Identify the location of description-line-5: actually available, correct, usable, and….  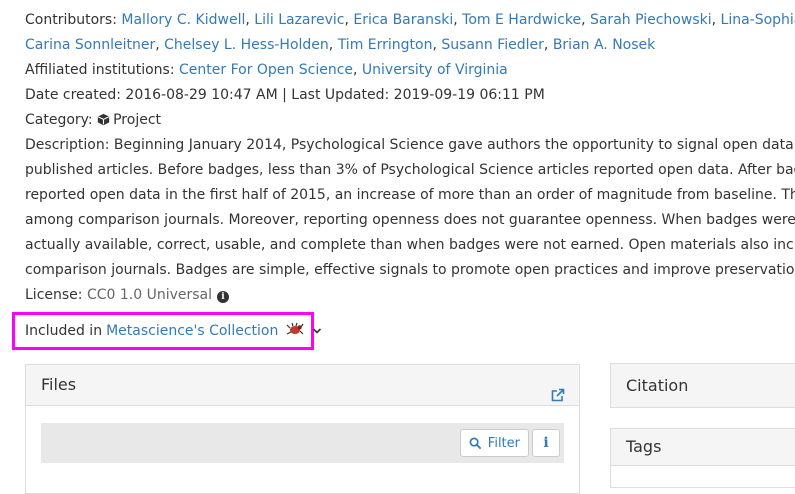
(410, 245).